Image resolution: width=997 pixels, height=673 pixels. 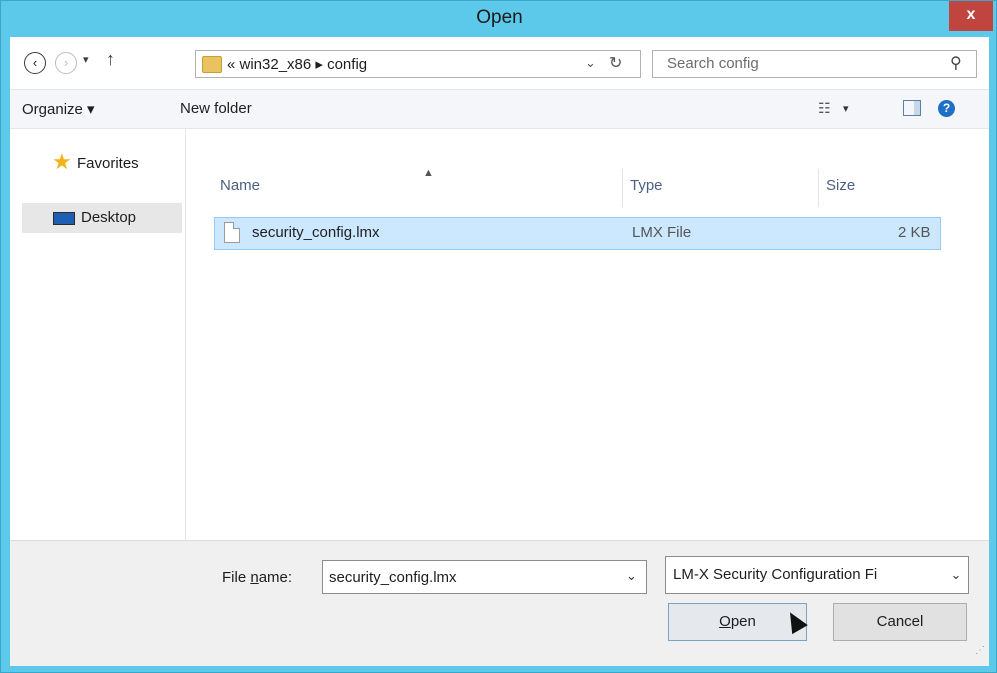 What do you see at coordinates (615, 63) in the screenshot?
I see `refresh-icon: ↻` at bounding box center [615, 63].